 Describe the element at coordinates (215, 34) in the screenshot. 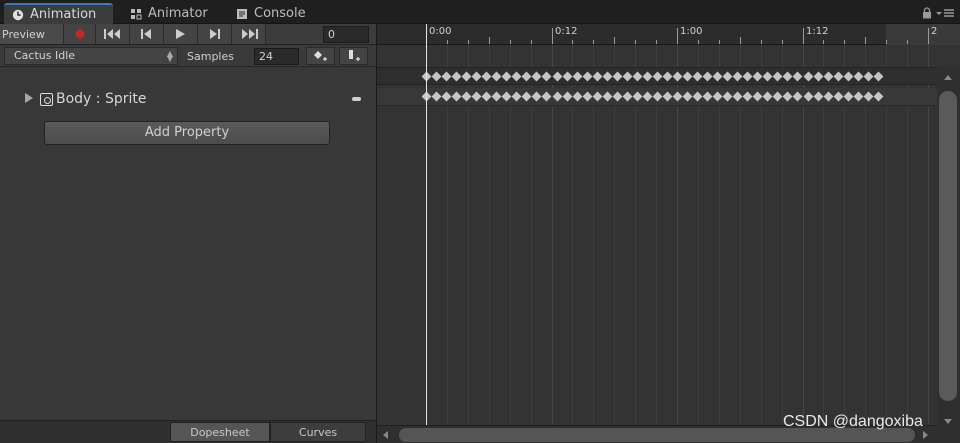

I see `next-keyframe-button` at that location.